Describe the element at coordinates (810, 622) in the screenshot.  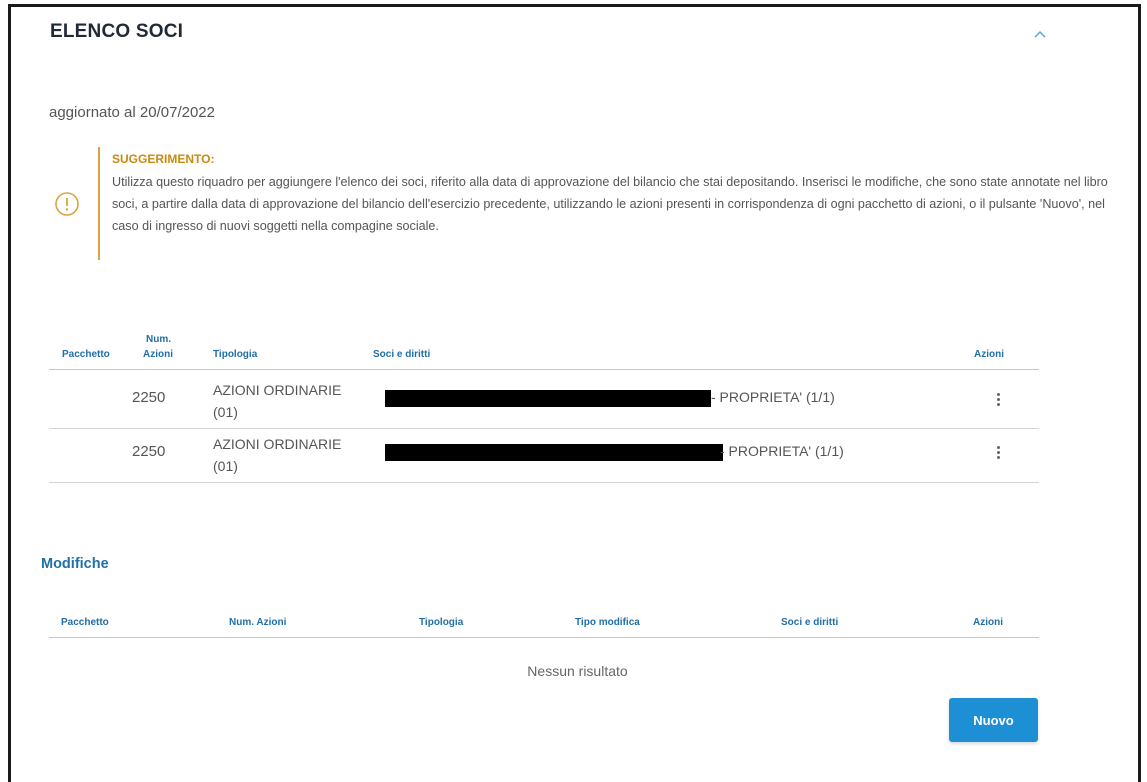
I see `mod-col-header-soci-diritti: Soci e diritti` at that location.